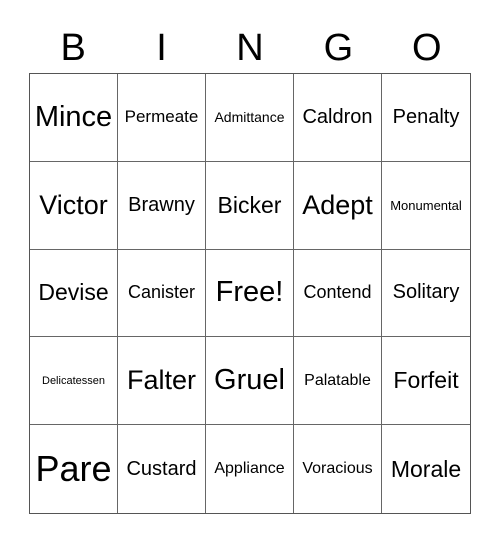  Describe the element at coordinates (338, 118) in the screenshot. I see `bingo-cell: Caldron` at that location.